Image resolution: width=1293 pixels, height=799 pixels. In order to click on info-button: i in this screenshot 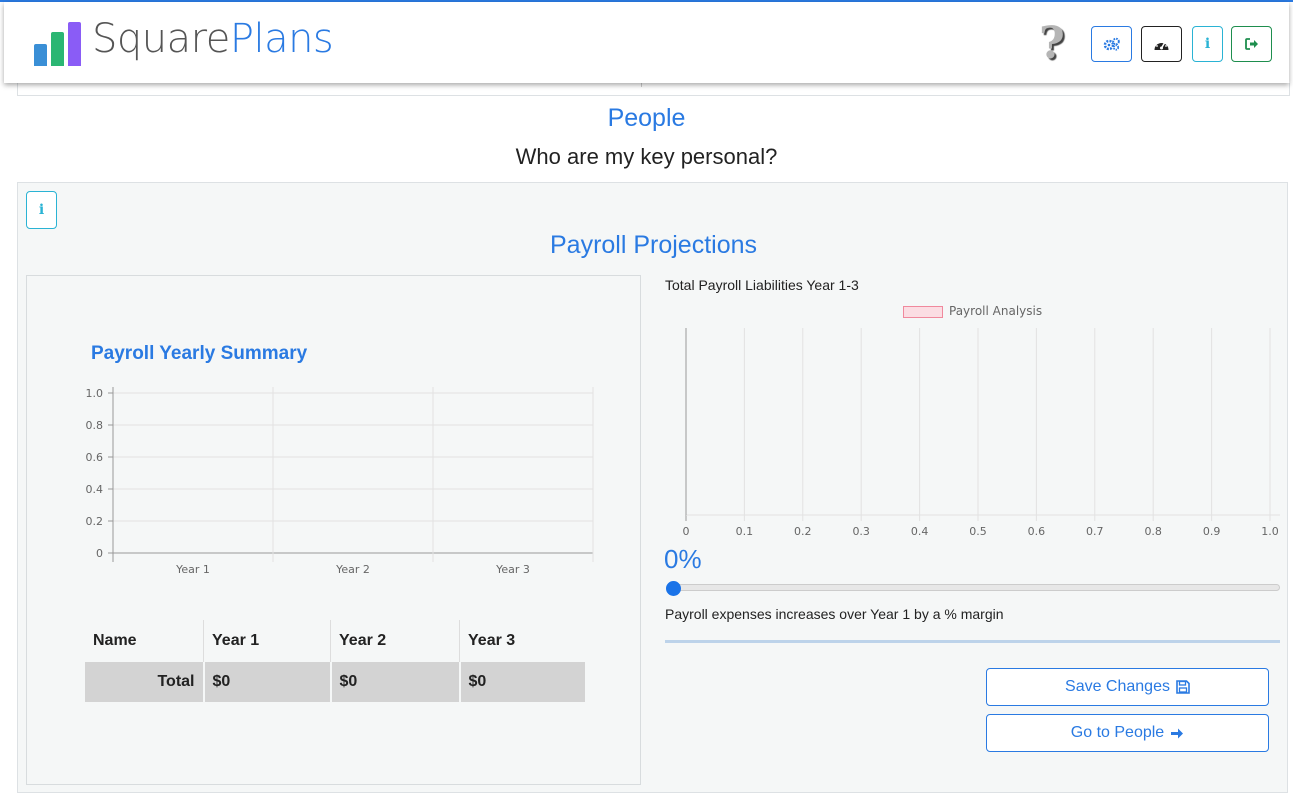, I will do `click(1207, 44)`.